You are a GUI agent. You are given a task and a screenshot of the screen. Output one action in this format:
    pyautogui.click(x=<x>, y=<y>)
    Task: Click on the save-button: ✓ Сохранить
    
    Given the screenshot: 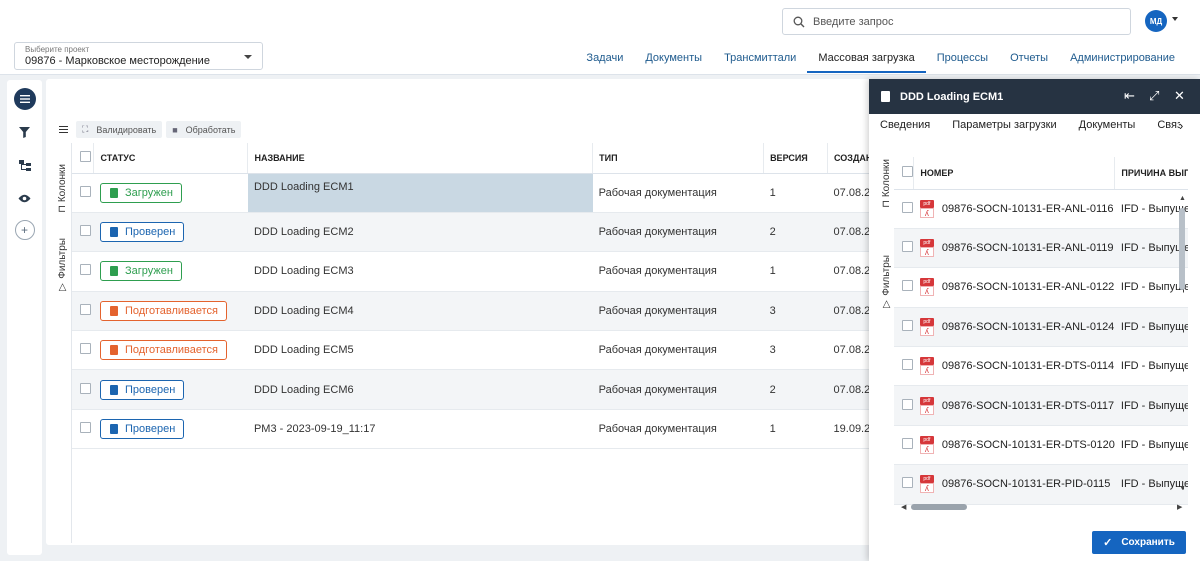 What is the action you would take?
    pyautogui.click(x=1139, y=542)
    